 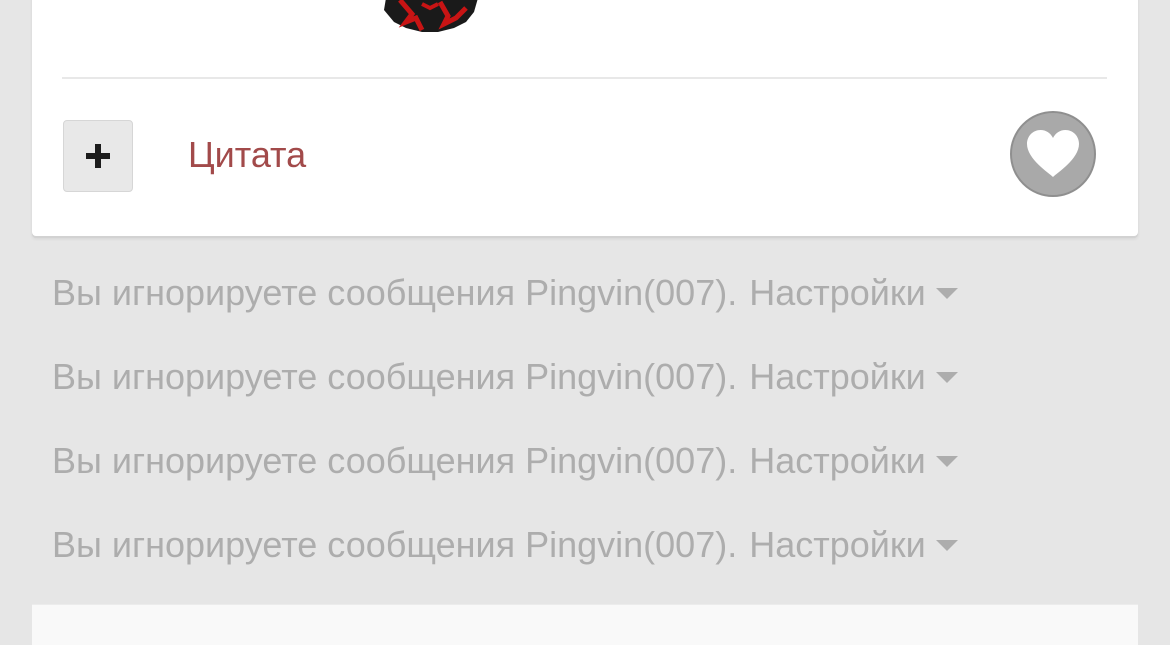 I want to click on heart-icon, so click(x=1053, y=153).